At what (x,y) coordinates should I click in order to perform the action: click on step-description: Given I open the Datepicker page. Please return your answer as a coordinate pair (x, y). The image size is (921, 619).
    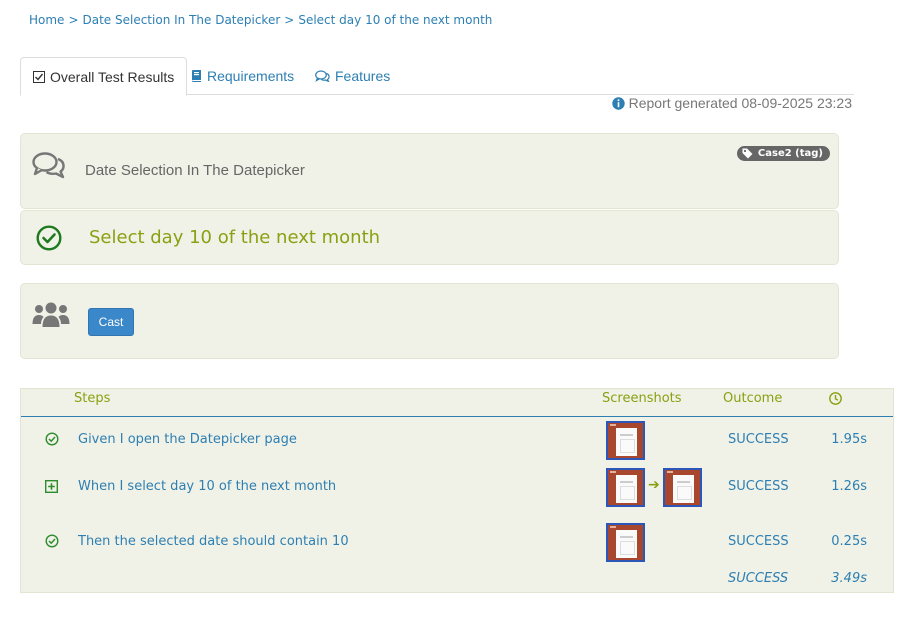
    Looking at the image, I should click on (187, 439).